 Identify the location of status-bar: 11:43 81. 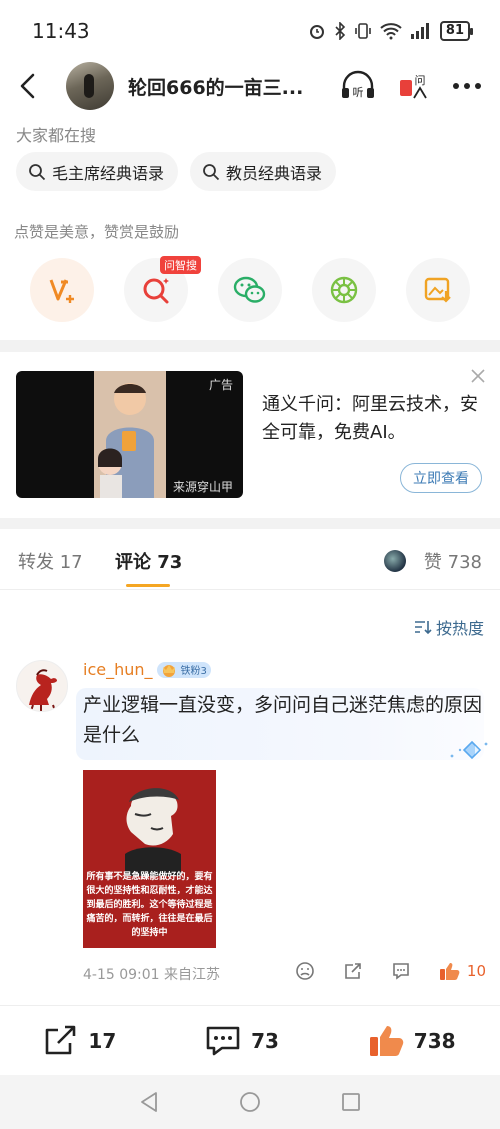
(250, 31).